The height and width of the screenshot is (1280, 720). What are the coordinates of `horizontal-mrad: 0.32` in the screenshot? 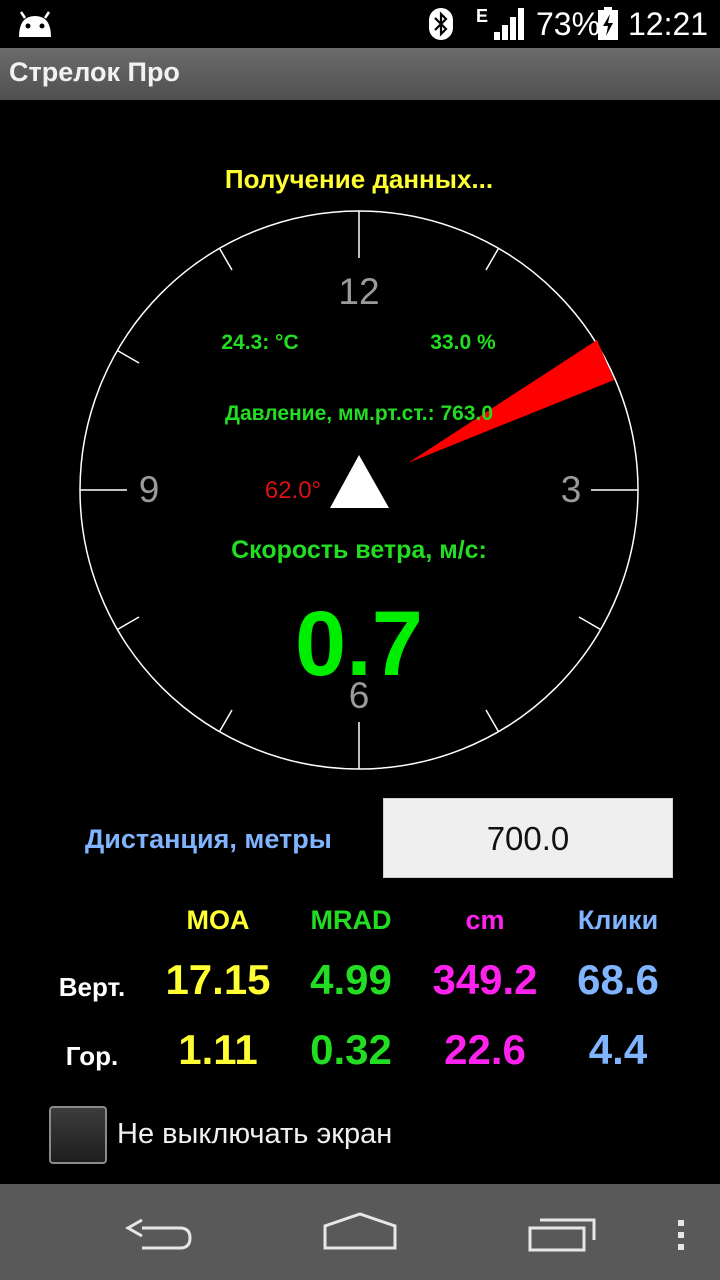 It's located at (351, 1049).